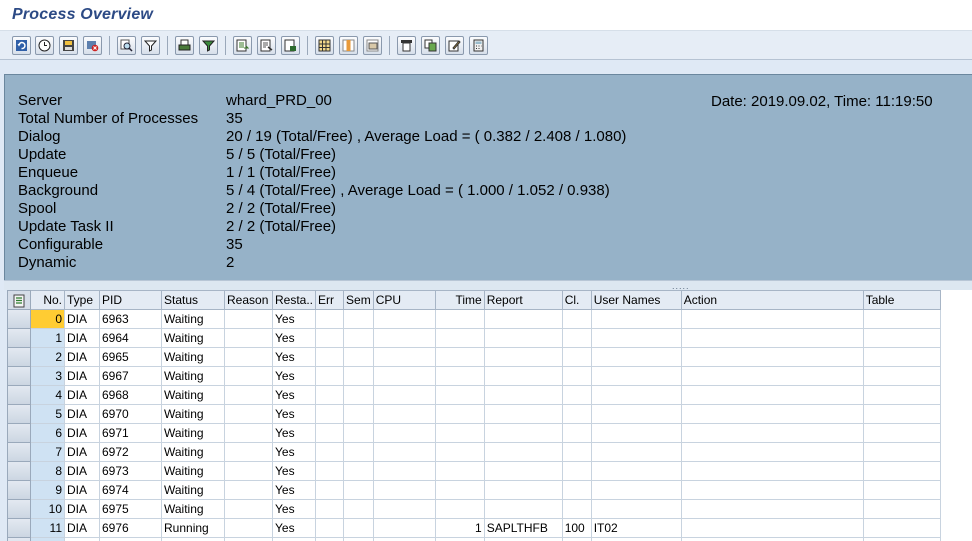  What do you see at coordinates (348, 45) in the screenshot?
I see `column-button` at bounding box center [348, 45].